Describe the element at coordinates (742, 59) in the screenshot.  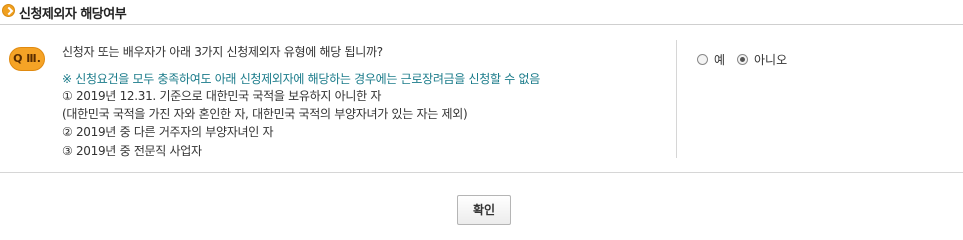
I see `radio-no` at that location.